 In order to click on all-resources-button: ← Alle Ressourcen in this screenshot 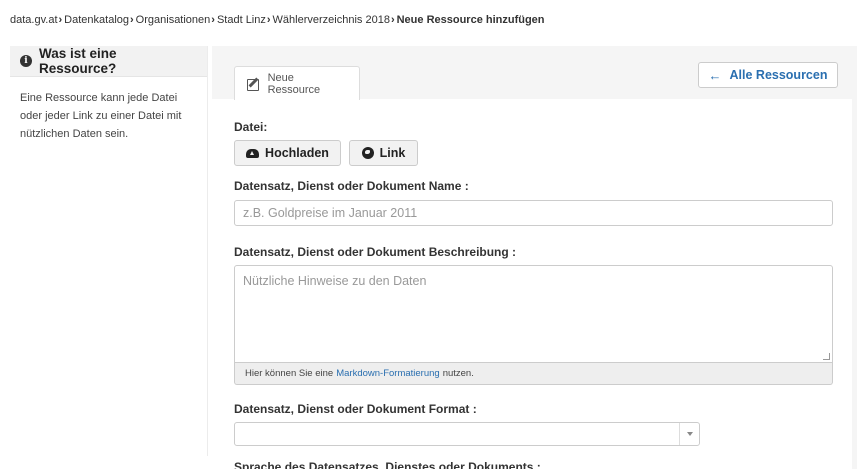, I will do `click(768, 75)`.